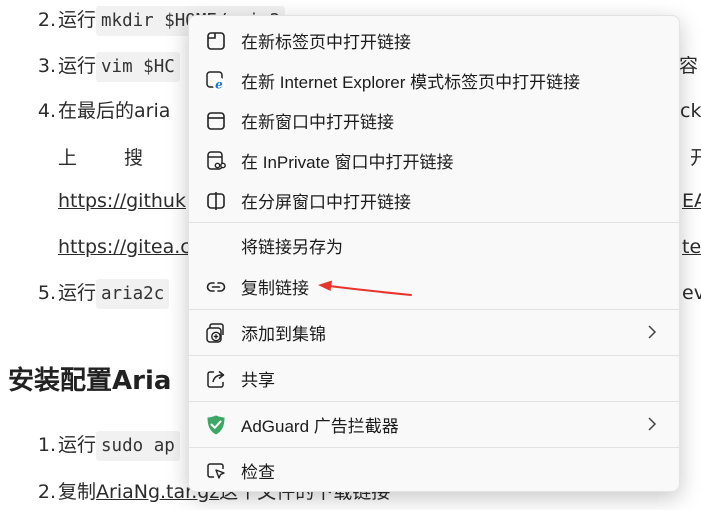 The image size is (701, 510). I want to click on menu-item-save-link-as: 将链接另存为, so click(434, 245).